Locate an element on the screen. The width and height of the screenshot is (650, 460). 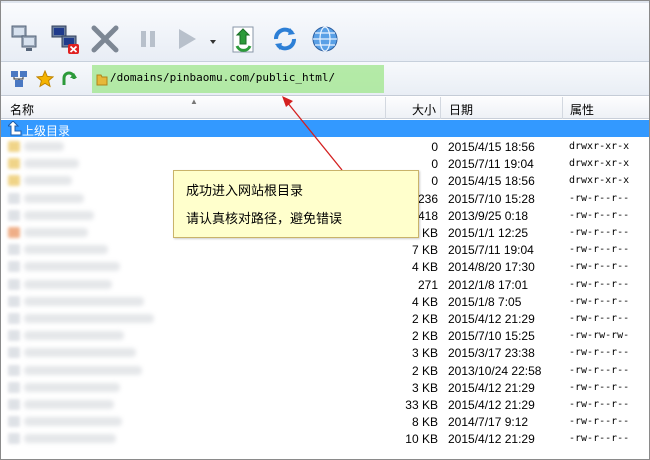
toolbar is located at coordinates (325, 31).